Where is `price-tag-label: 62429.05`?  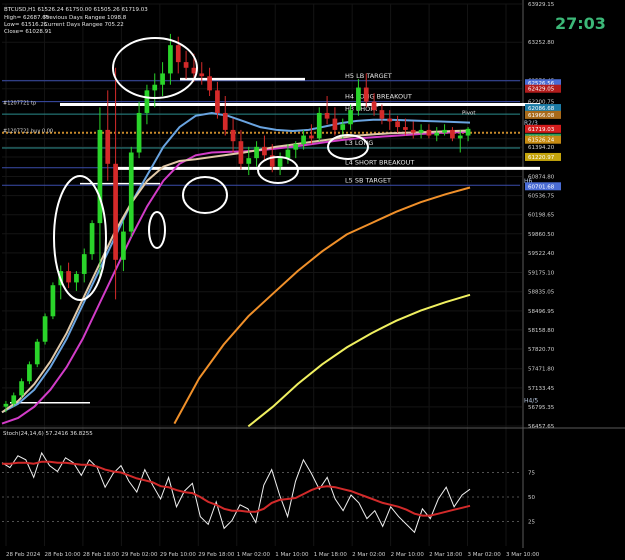 price-tag-label: 62429.05 is located at coordinates (541, 90).